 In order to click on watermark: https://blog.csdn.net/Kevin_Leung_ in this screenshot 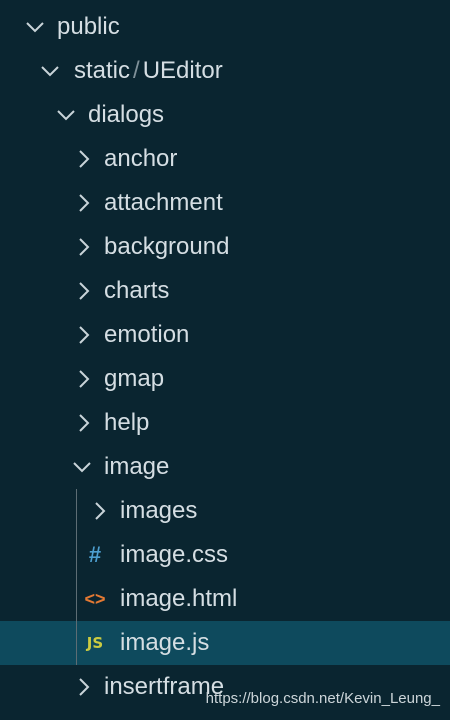, I will do `click(322, 698)`.